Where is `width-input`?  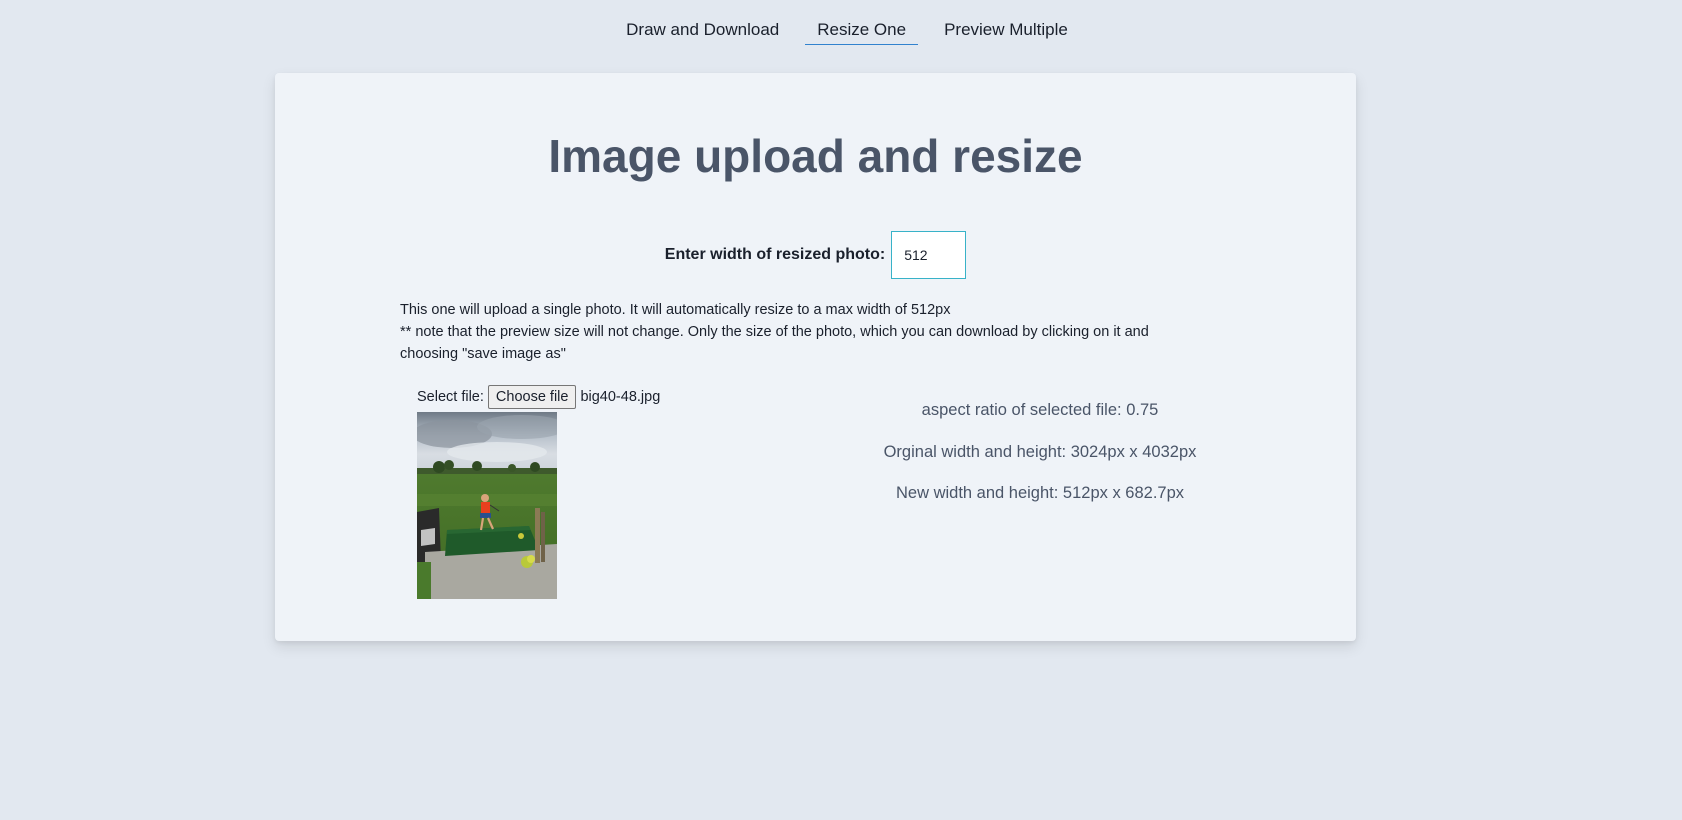 width-input is located at coordinates (929, 255).